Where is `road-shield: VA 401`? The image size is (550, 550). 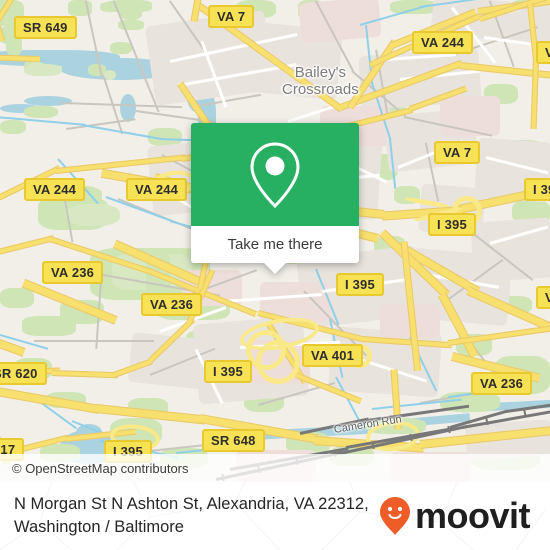
road-shield: VA 401 is located at coordinates (333, 355).